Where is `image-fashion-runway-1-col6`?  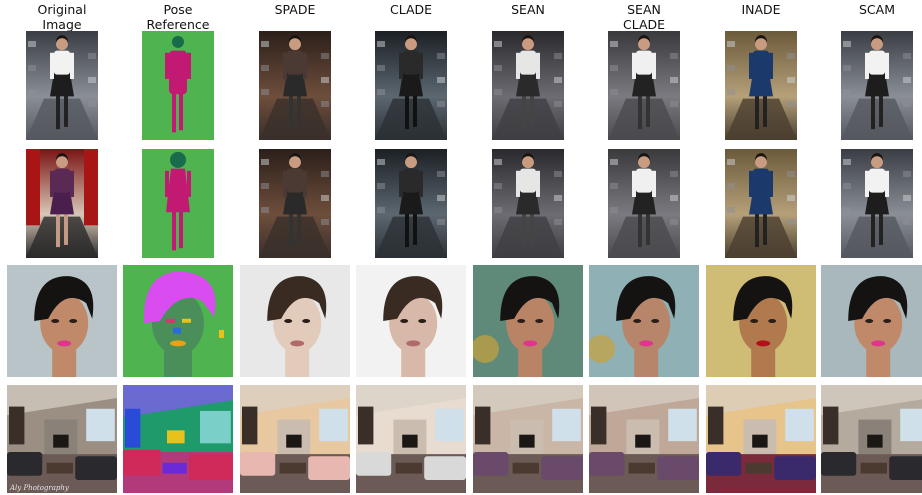 image-fashion-runway-1-col6 is located at coordinates (761, 85).